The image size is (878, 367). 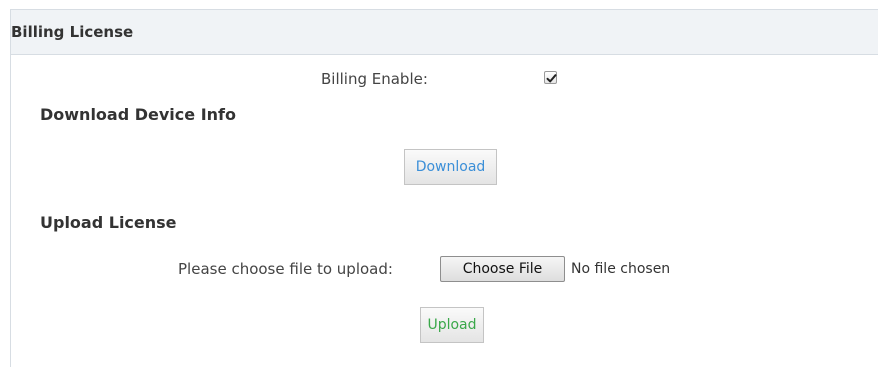 What do you see at coordinates (108, 222) in the screenshot?
I see `upload-section-title: Upload License` at bounding box center [108, 222].